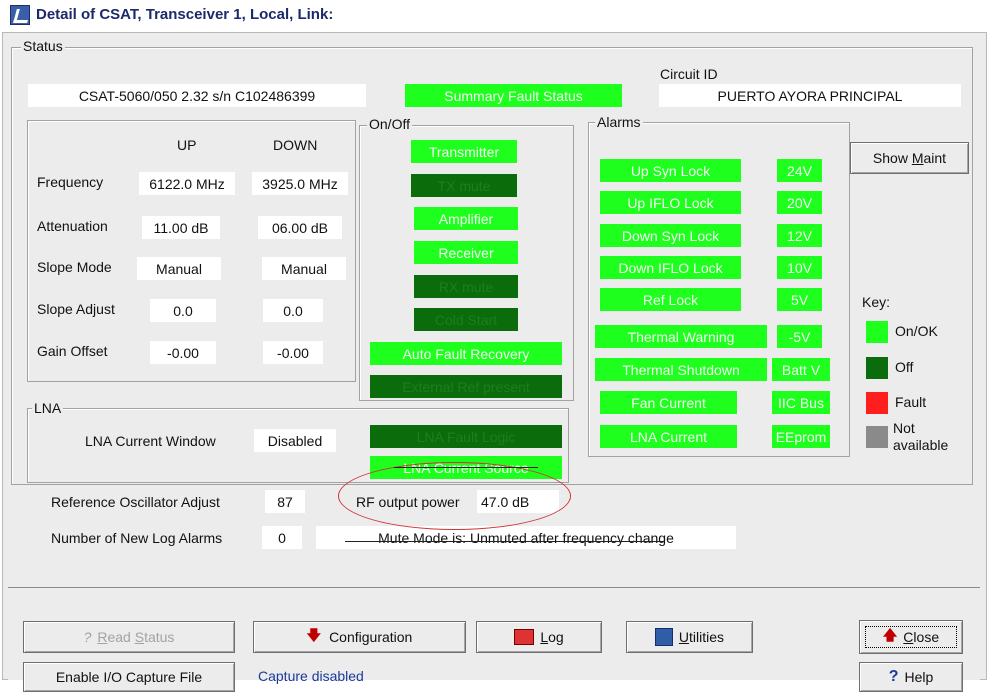  I want to click on alarms-group-label: Alarms, so click(619, 122).